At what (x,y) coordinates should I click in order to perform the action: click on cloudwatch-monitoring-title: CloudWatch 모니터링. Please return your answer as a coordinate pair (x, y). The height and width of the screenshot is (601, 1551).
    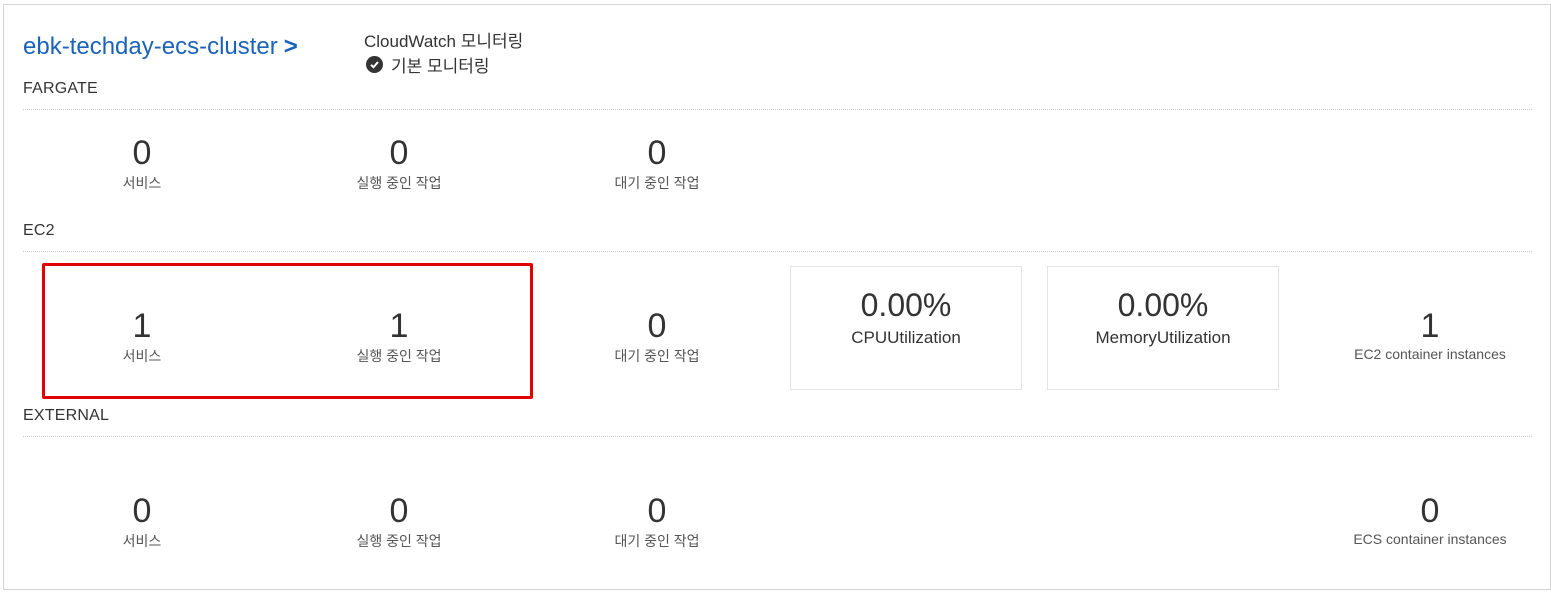
    Looking at the image, I should click on (444, 41).